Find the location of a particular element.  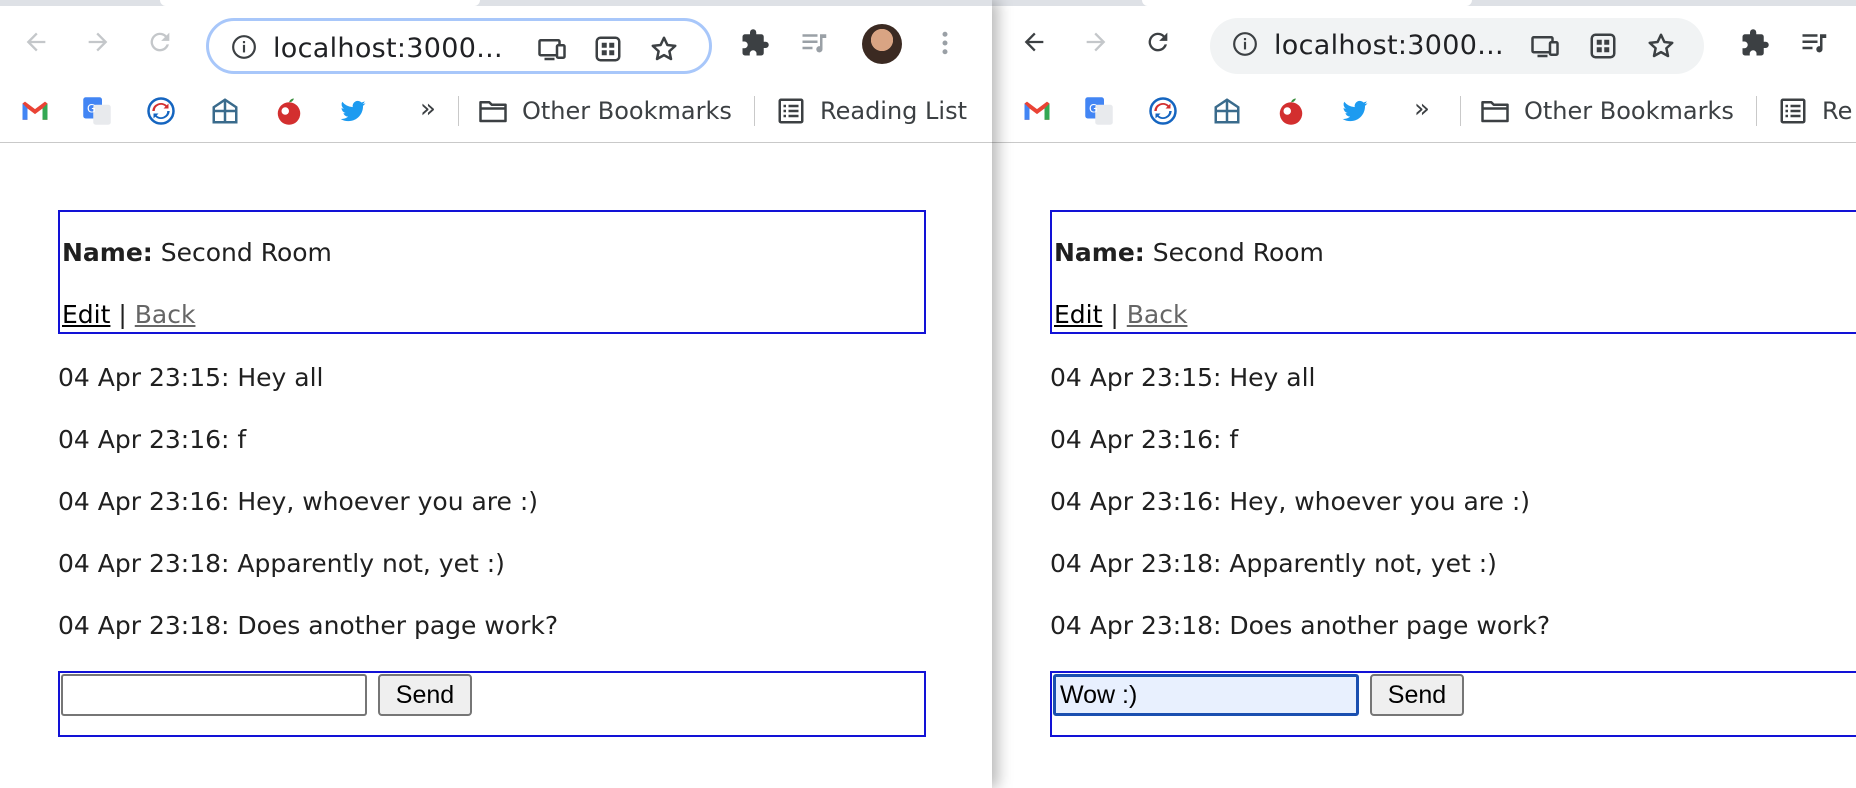

avatar is located at coordinates (882, 44).